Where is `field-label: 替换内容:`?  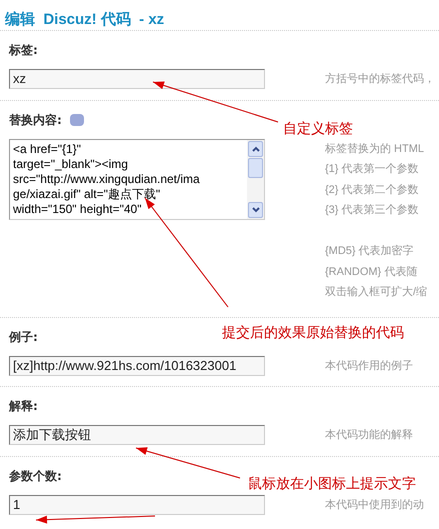 field-label: 替换内容: is located at coordinates (35, 120).